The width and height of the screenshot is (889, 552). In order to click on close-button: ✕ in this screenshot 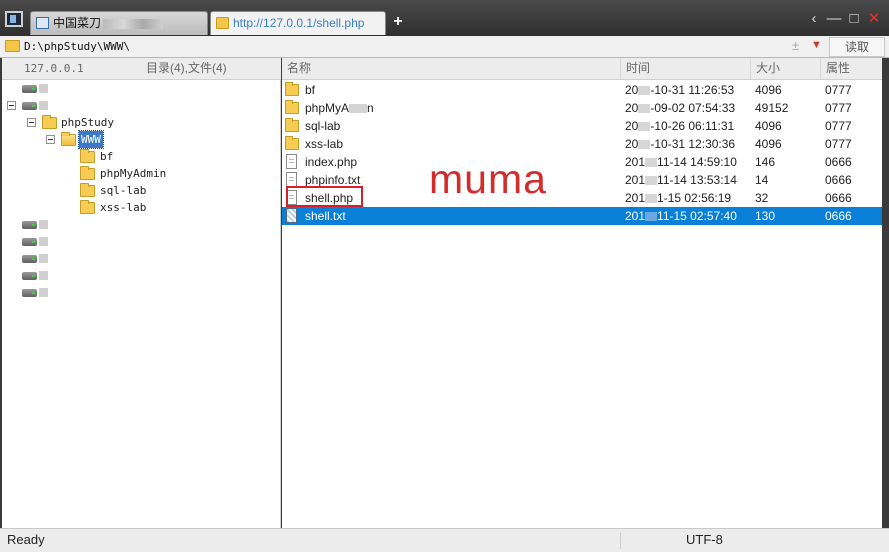, I will do `click(874, 19)`.